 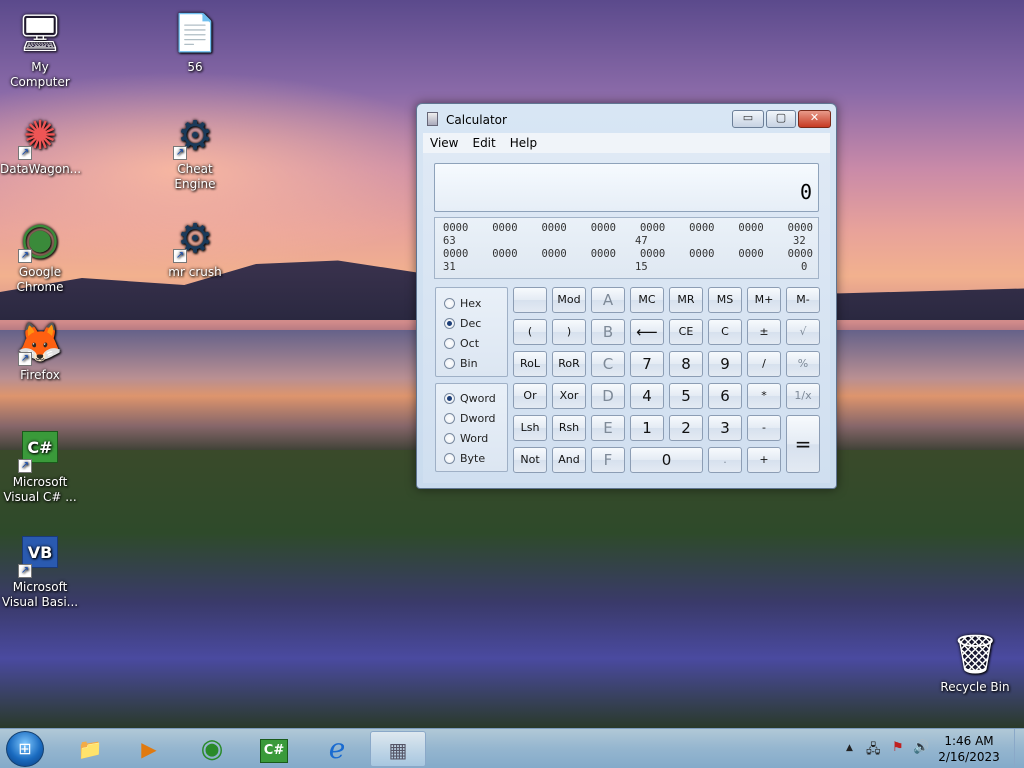 I want to click on desktop-icon-my-computer: 🖥 My Computer, so click(x=40, y=50).